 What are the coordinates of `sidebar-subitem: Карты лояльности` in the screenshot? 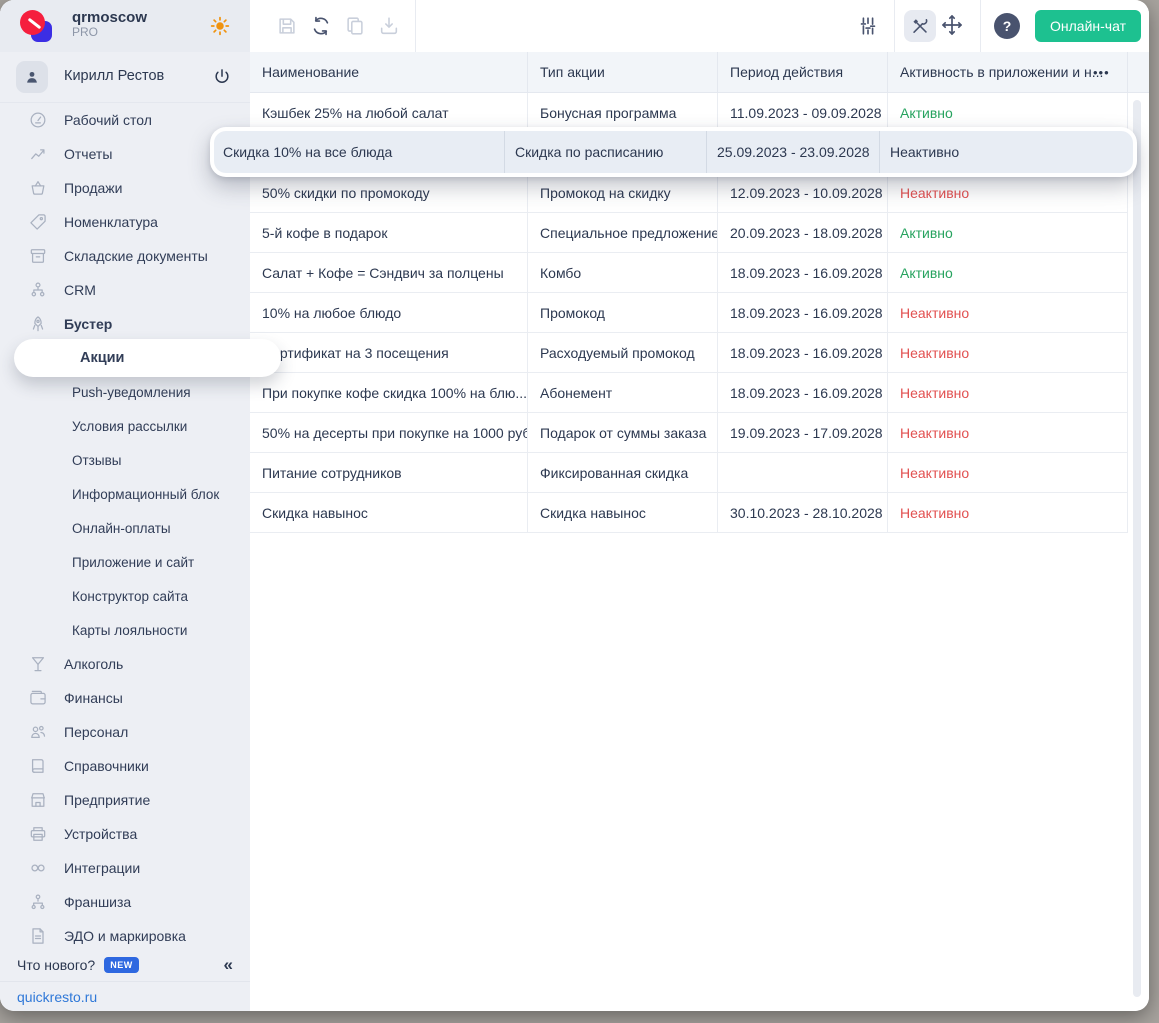 It's located at (125, 630).